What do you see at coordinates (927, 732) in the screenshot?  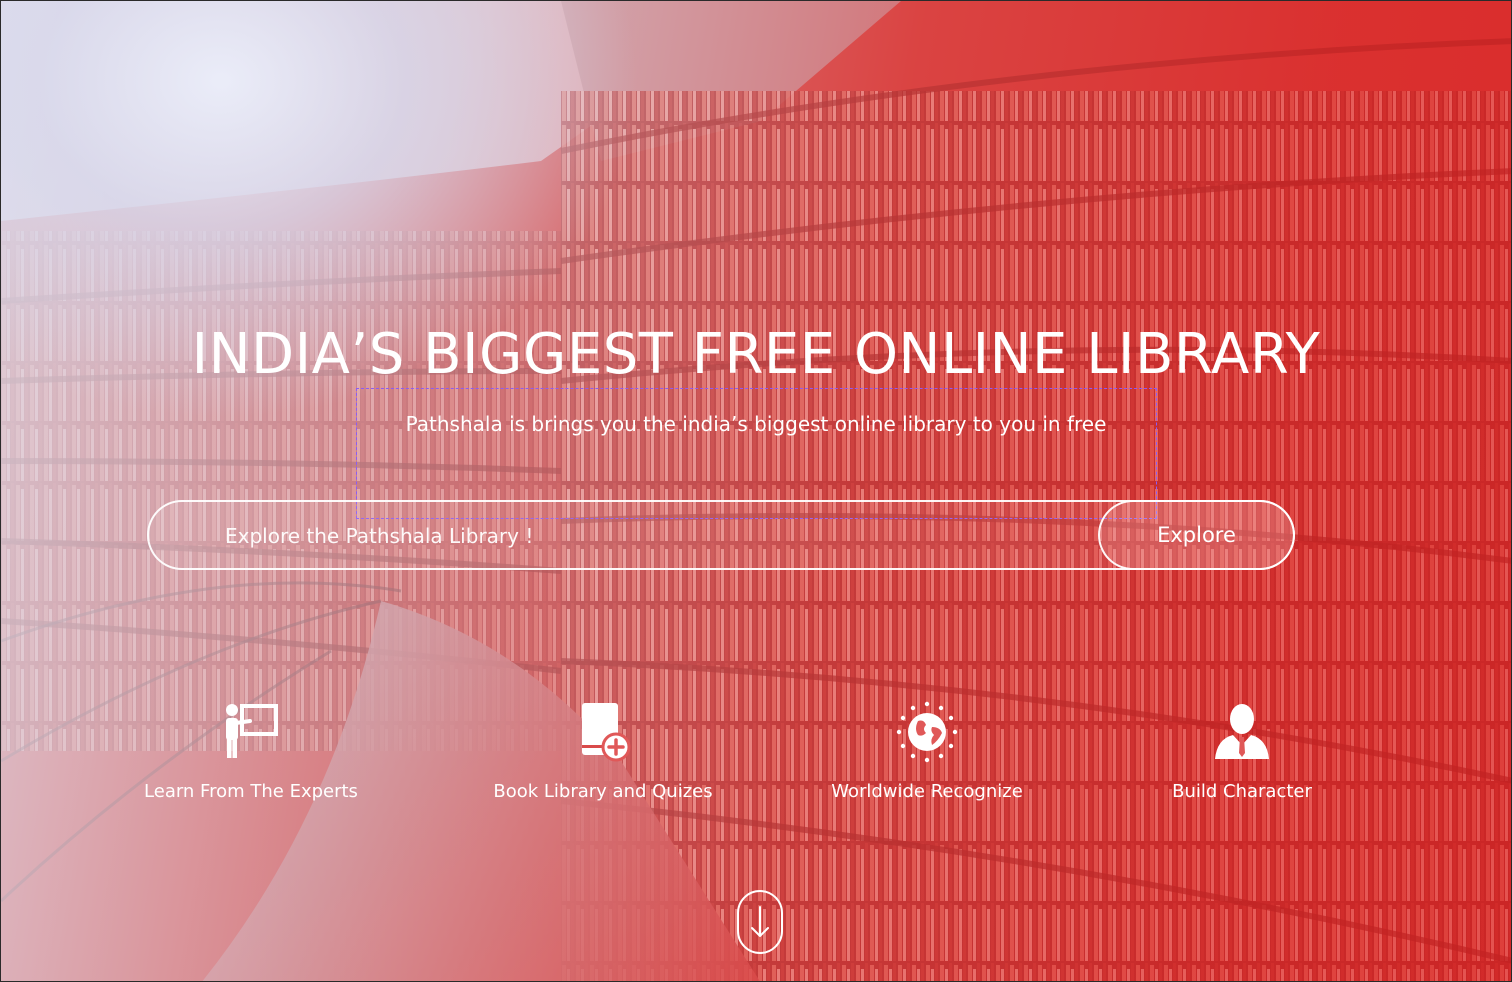 I see `globe-icon` at bounding box center [927, 732].